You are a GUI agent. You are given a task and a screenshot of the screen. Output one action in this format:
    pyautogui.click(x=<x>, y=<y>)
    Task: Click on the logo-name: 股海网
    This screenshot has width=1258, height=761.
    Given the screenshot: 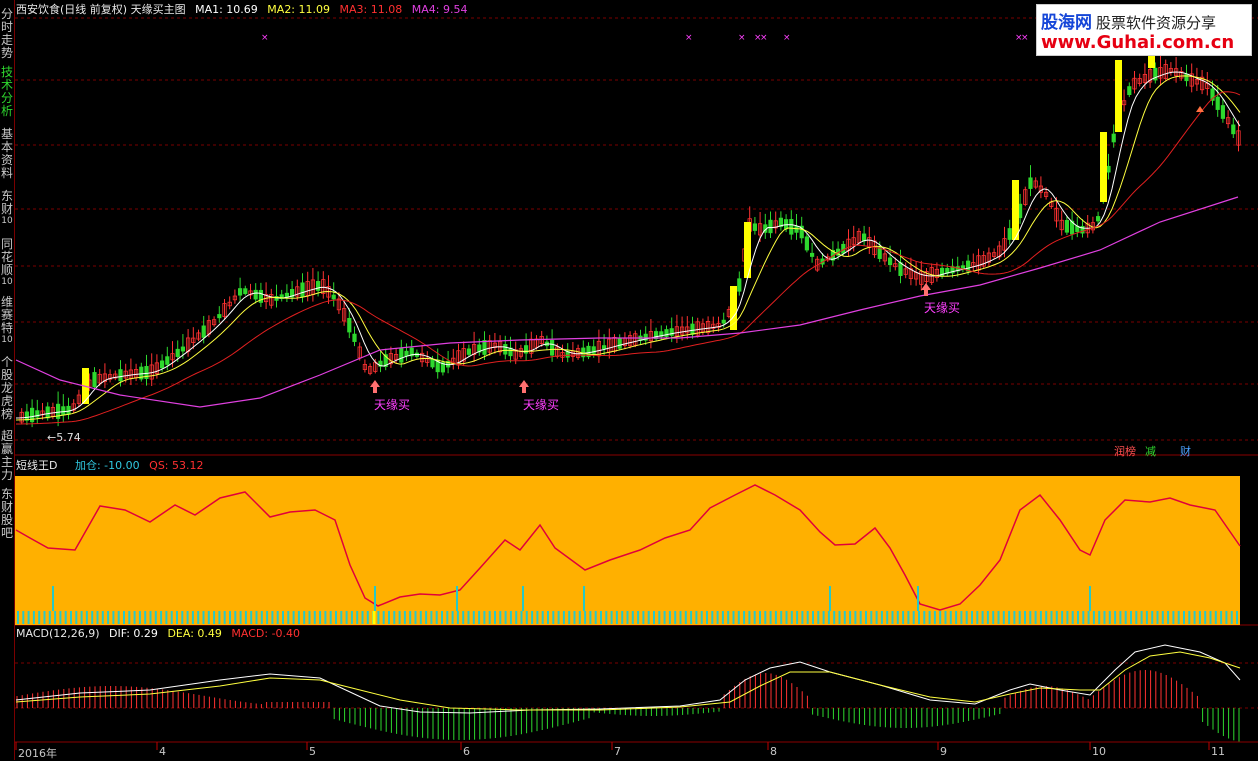 What is the action you would take?
    pyautogui.click(x=1066, y=23)
    